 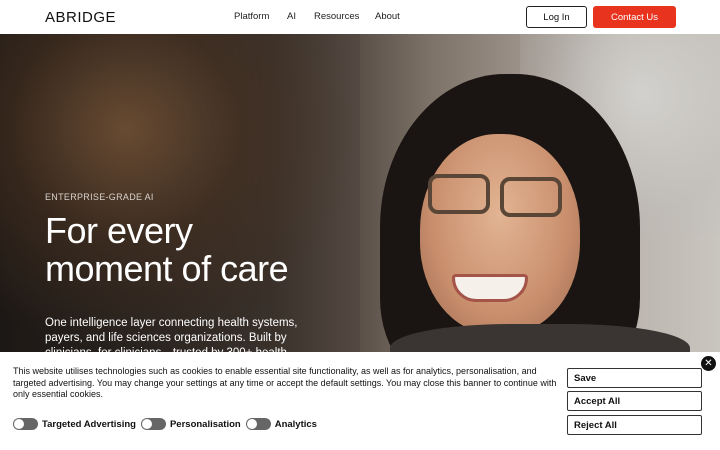 What do you see at coordinates (540, 338) in the screenshot?
I see `hero-photo-shoulder` at bounding box center [540, 338].